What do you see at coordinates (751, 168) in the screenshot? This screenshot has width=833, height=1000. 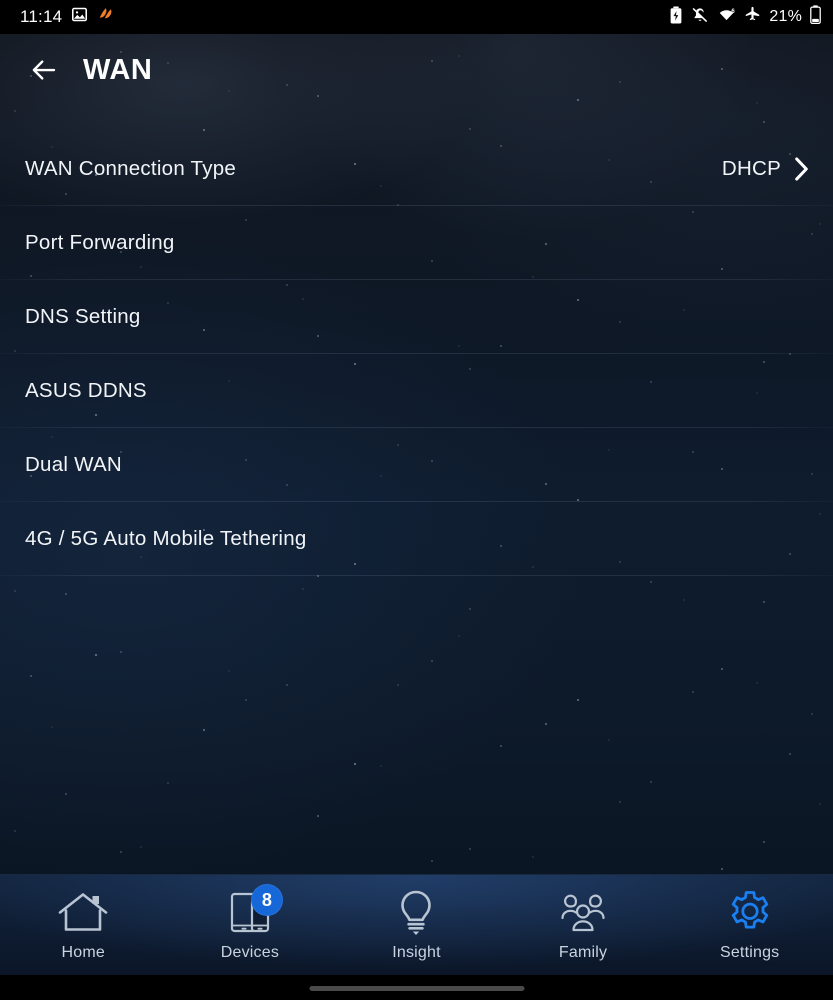 I see `list-item-value: DHCP` at bounding box center [751, 168].